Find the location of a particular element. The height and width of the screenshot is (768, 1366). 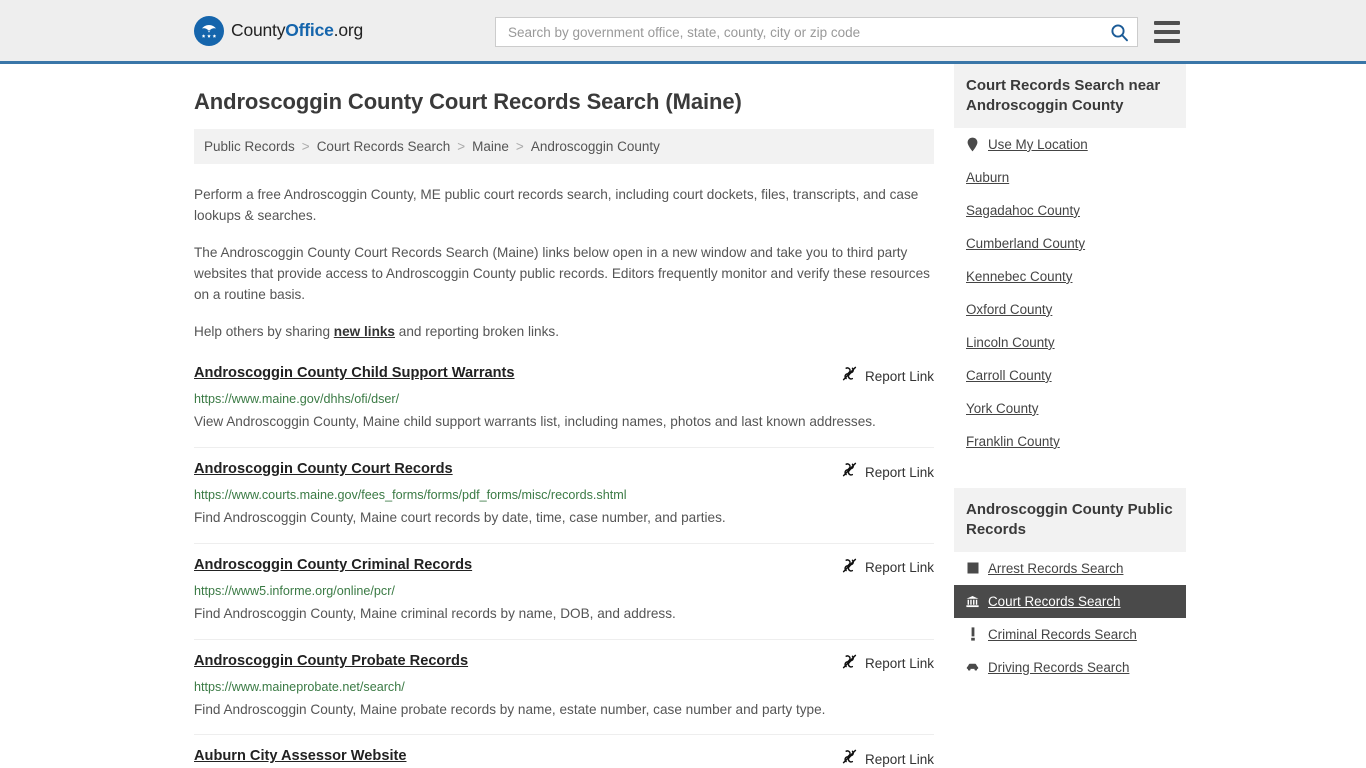

list-item: Cumberland County is located at coordinates (1070, 243).